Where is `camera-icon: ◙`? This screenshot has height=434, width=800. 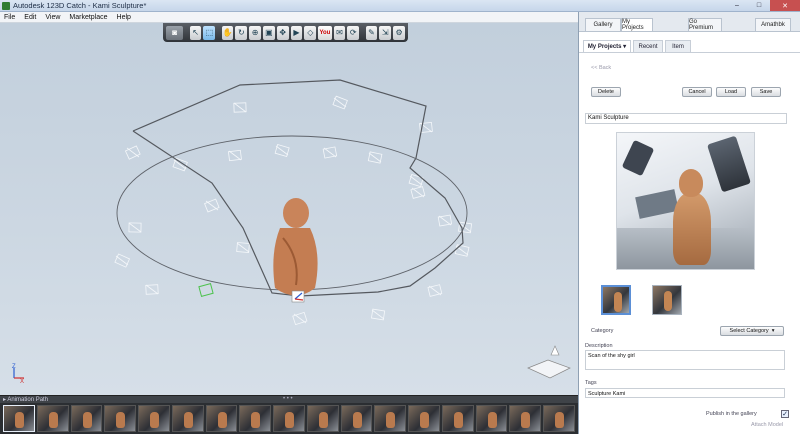 camera-icon: ◙ is located at coordinates (175, 32).